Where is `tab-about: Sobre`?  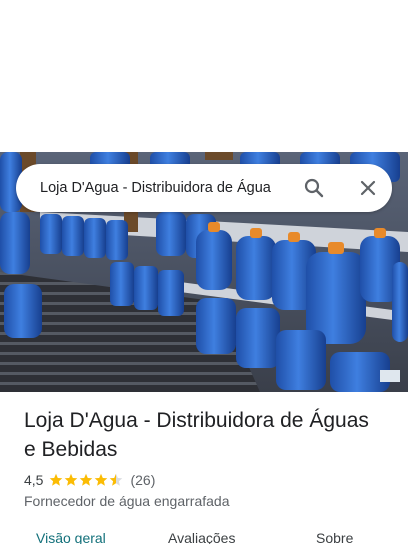 tab-about: Sobre is located at coordinates (334, 537).